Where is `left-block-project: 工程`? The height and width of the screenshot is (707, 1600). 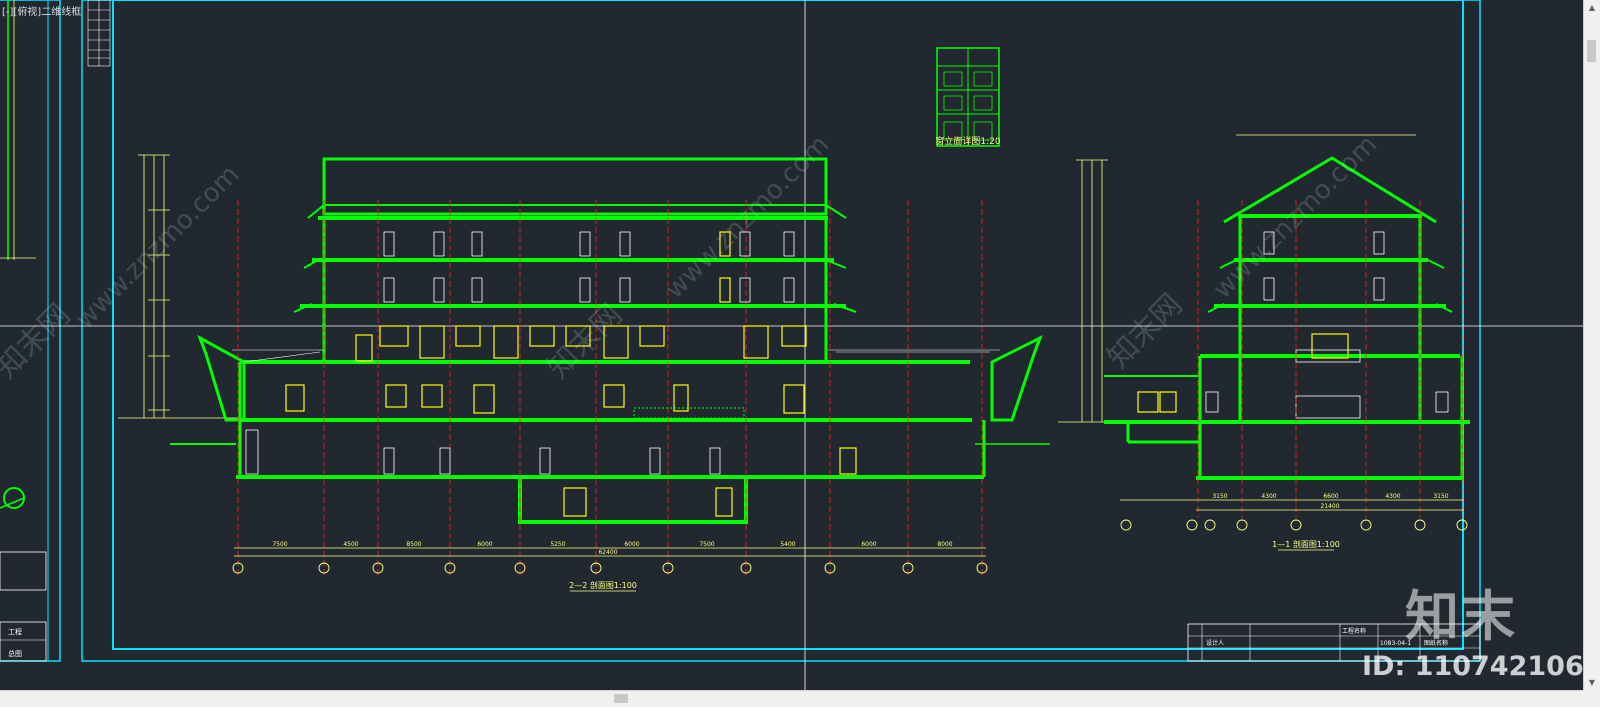
left-block-project: 工程 is located at coordinates (15, 631).